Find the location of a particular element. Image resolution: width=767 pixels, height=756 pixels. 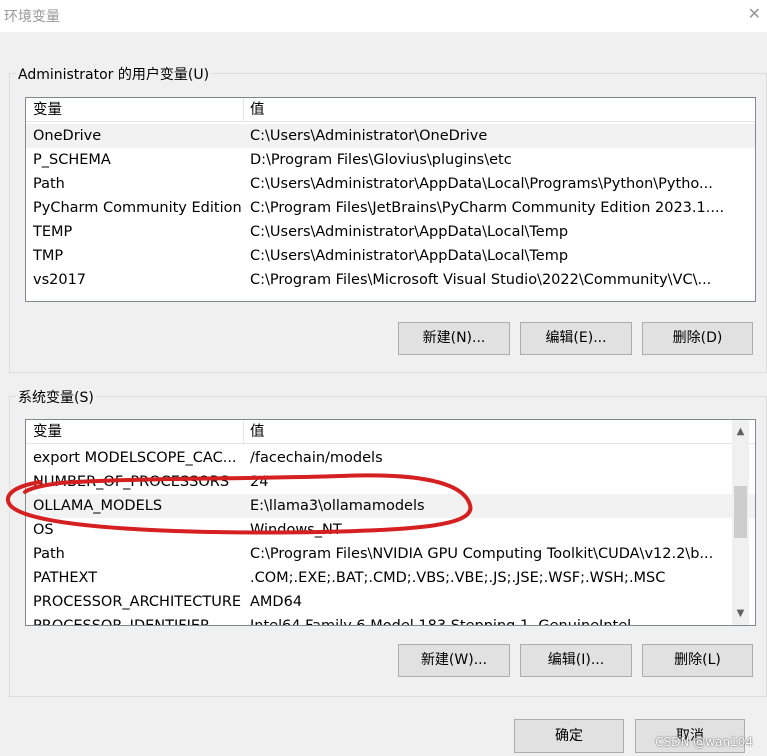

watermark: CSDN @wan104 is located at coordinates (704, 742).